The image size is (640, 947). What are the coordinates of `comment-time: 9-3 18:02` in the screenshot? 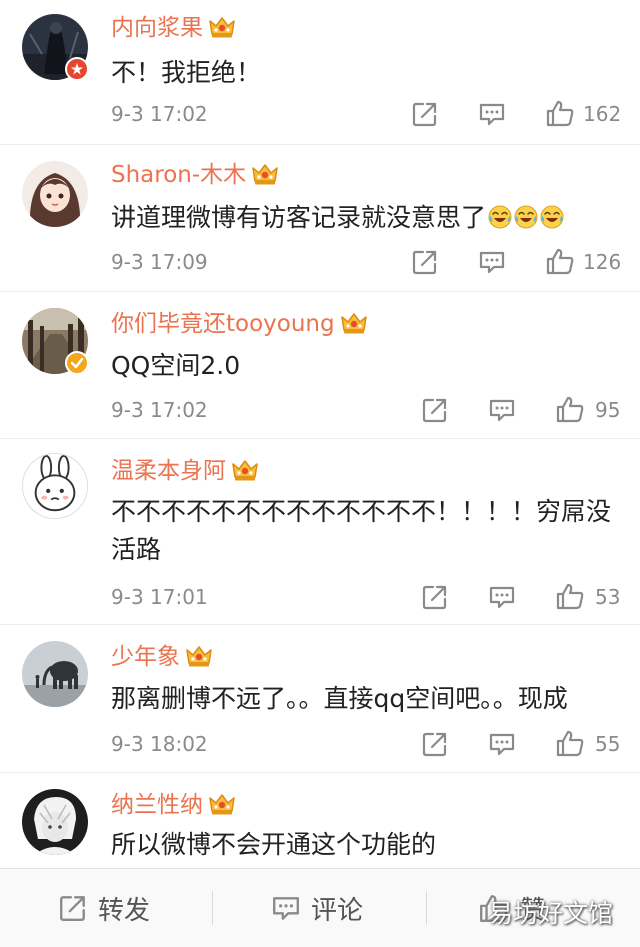 It's located at (159, 744).